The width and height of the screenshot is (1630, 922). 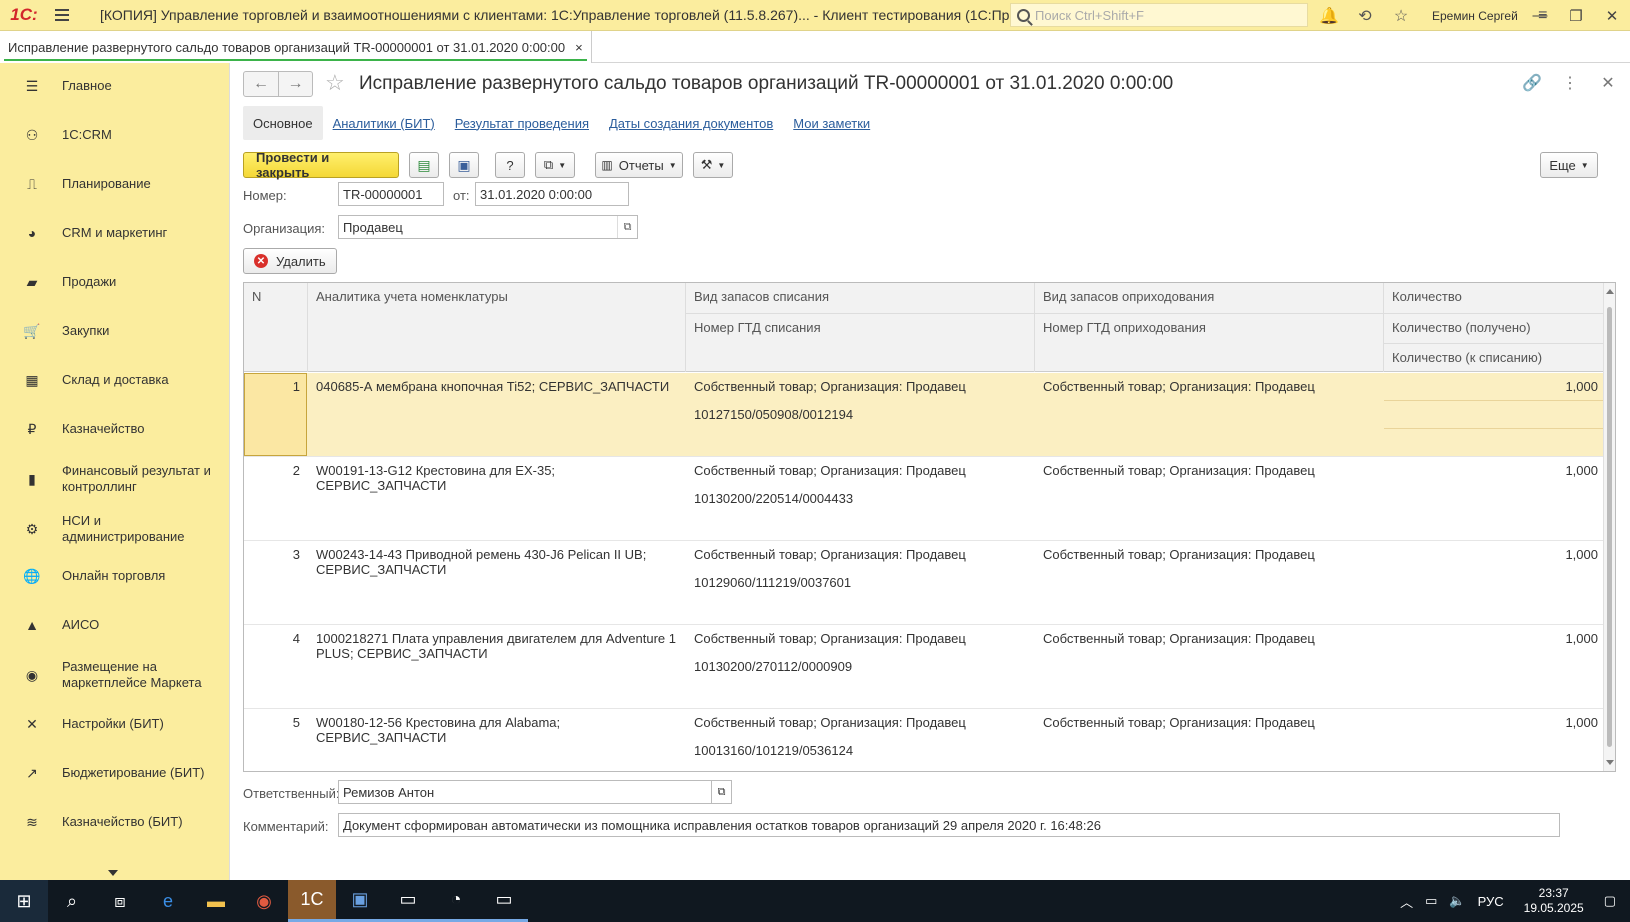 What do you see at coordinates (497, 327) in the screenshot?
I see `col-analytics: Аналитика учета номенклатуры` at bounding box center [497, 327].